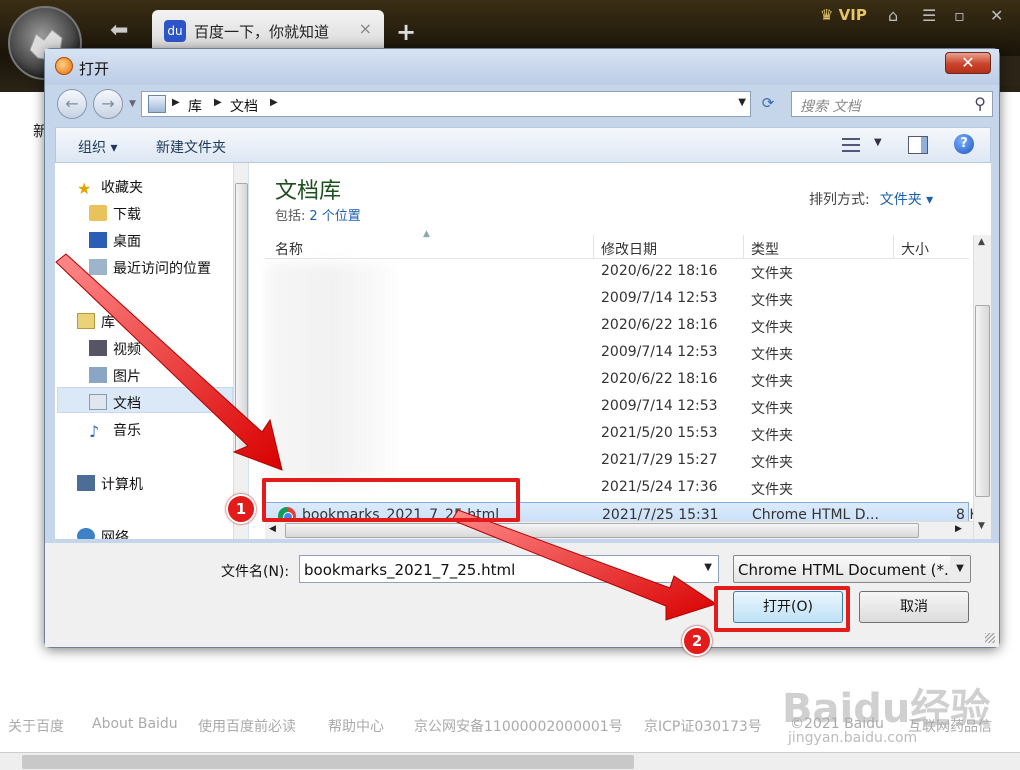 The image size is (1020, 770). Describe the element at coordinates (584, 565) in the screenshot. I see `arrow-to-open-button` at that location.